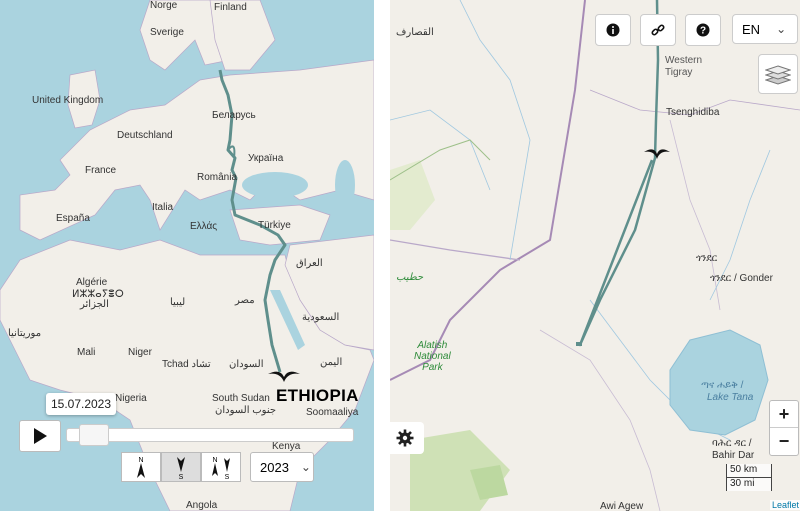  What do you see at coordinates (86, 352) in the screenshot?
I see `label-mali: Mali` at bounding box center [86, 352].